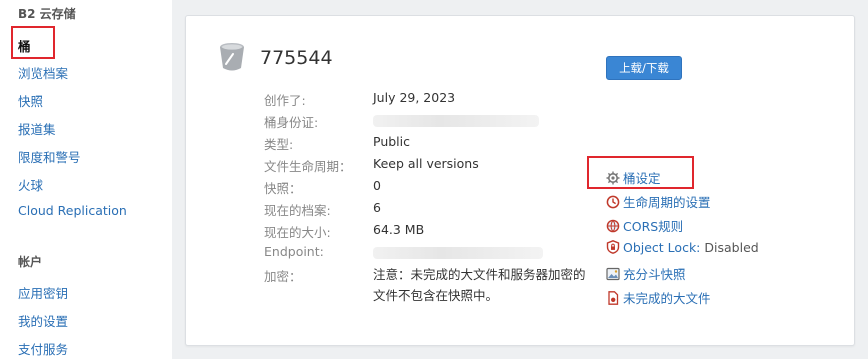 The width and height of the screenshot is (868, 359). What do you see at coordinates (283, 188) in the screenshot?
I see `snapshots-label: 快照：` at bounding box center [283, 188].